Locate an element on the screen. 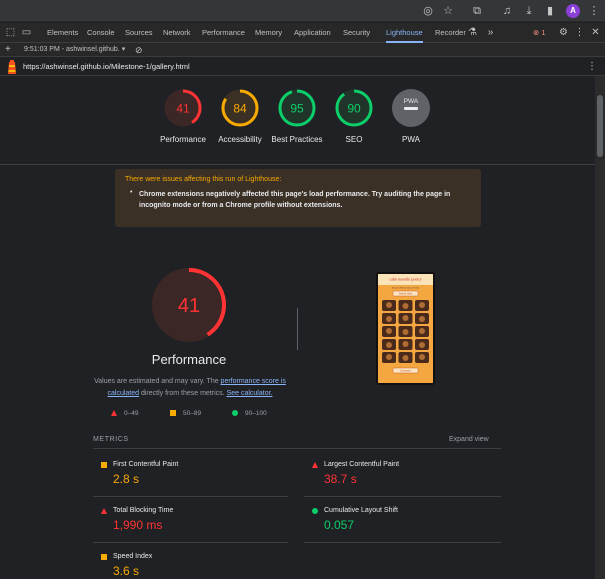 The image size is (605, 579). gauge-label: Best Practices is located at coordinates (297, 139).